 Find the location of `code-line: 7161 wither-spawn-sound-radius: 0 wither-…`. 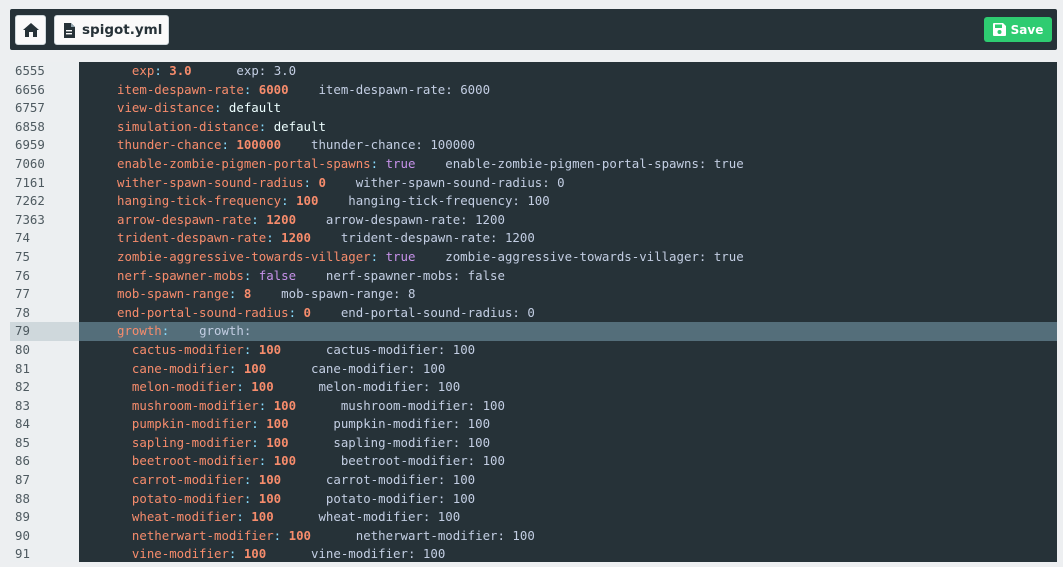

code-line: 7161 wither-spawn-sound-radius: 0 wither-… is located at coordinates (533, 183).